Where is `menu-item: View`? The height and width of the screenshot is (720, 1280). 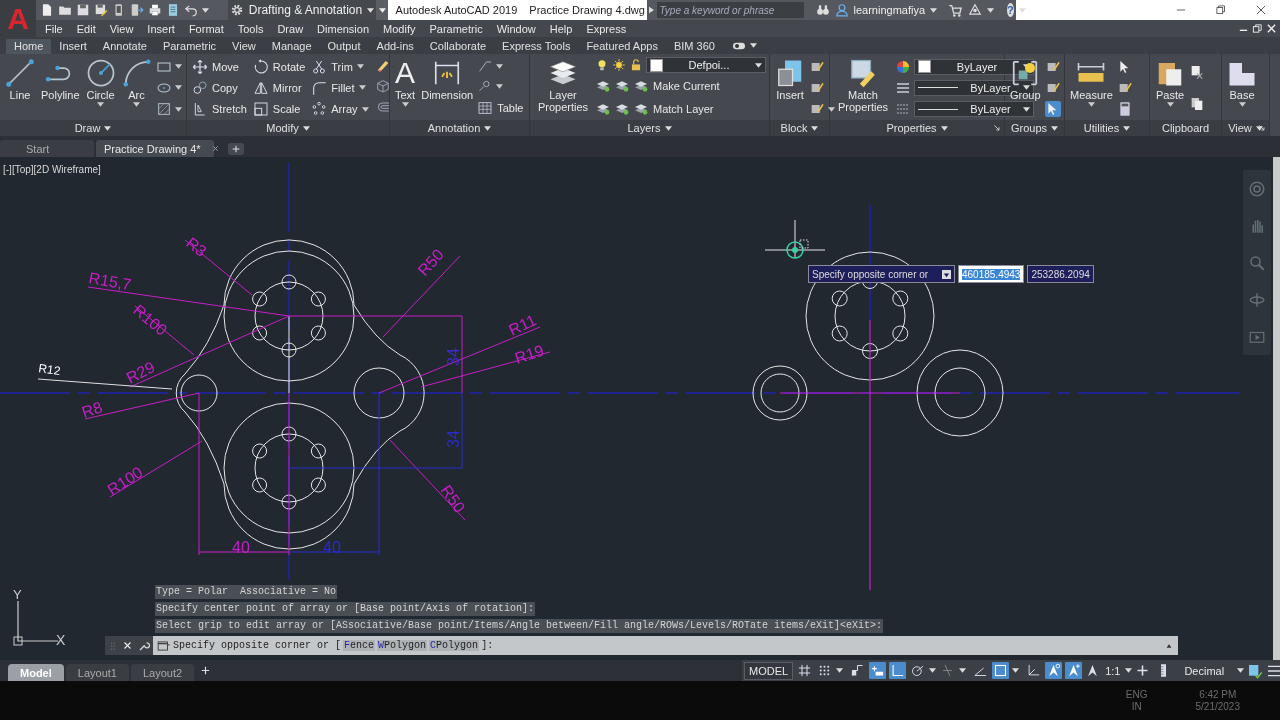
menu-item: View is located at coordinates (121, 28).